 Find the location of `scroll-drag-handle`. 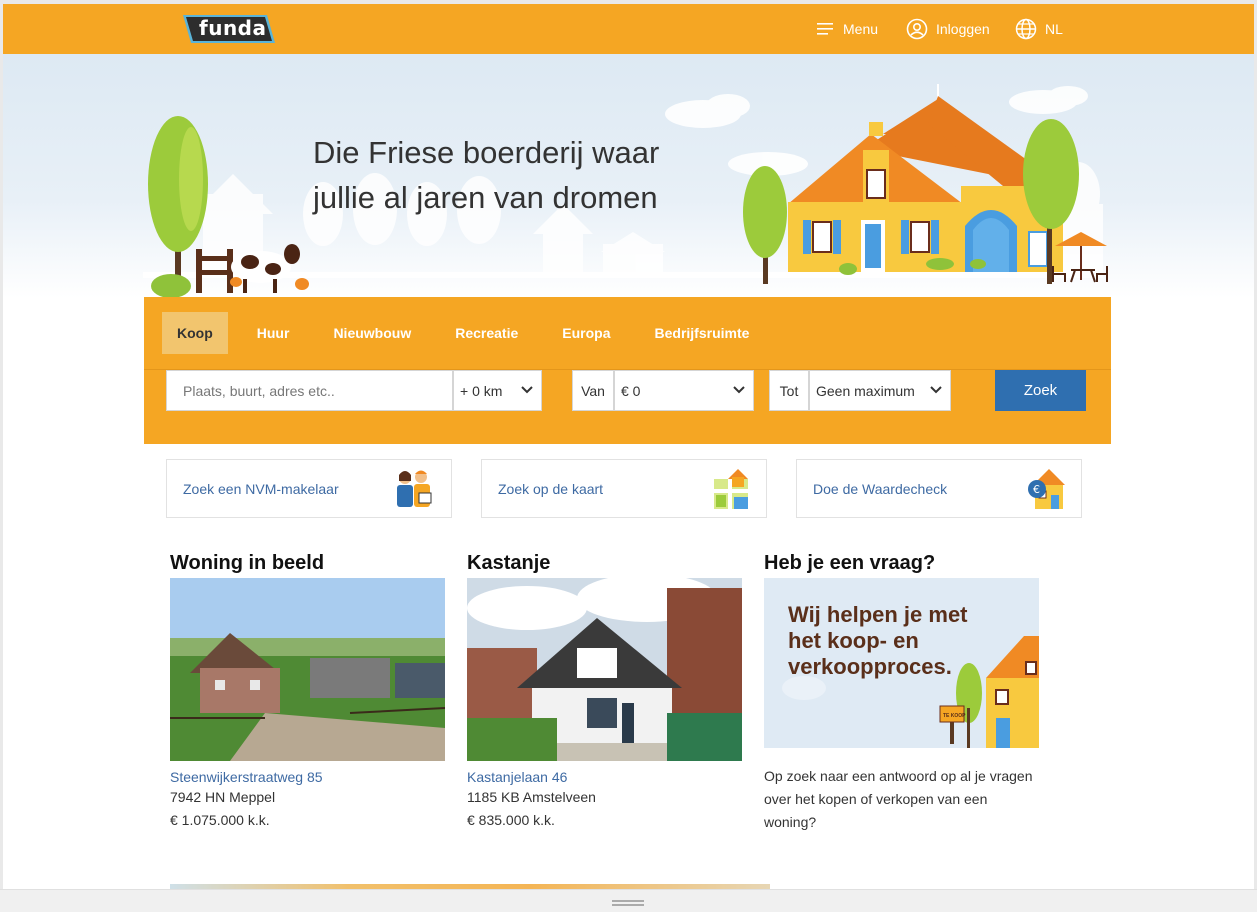

scroll-drag-handle is located at coordinates (628, 900).